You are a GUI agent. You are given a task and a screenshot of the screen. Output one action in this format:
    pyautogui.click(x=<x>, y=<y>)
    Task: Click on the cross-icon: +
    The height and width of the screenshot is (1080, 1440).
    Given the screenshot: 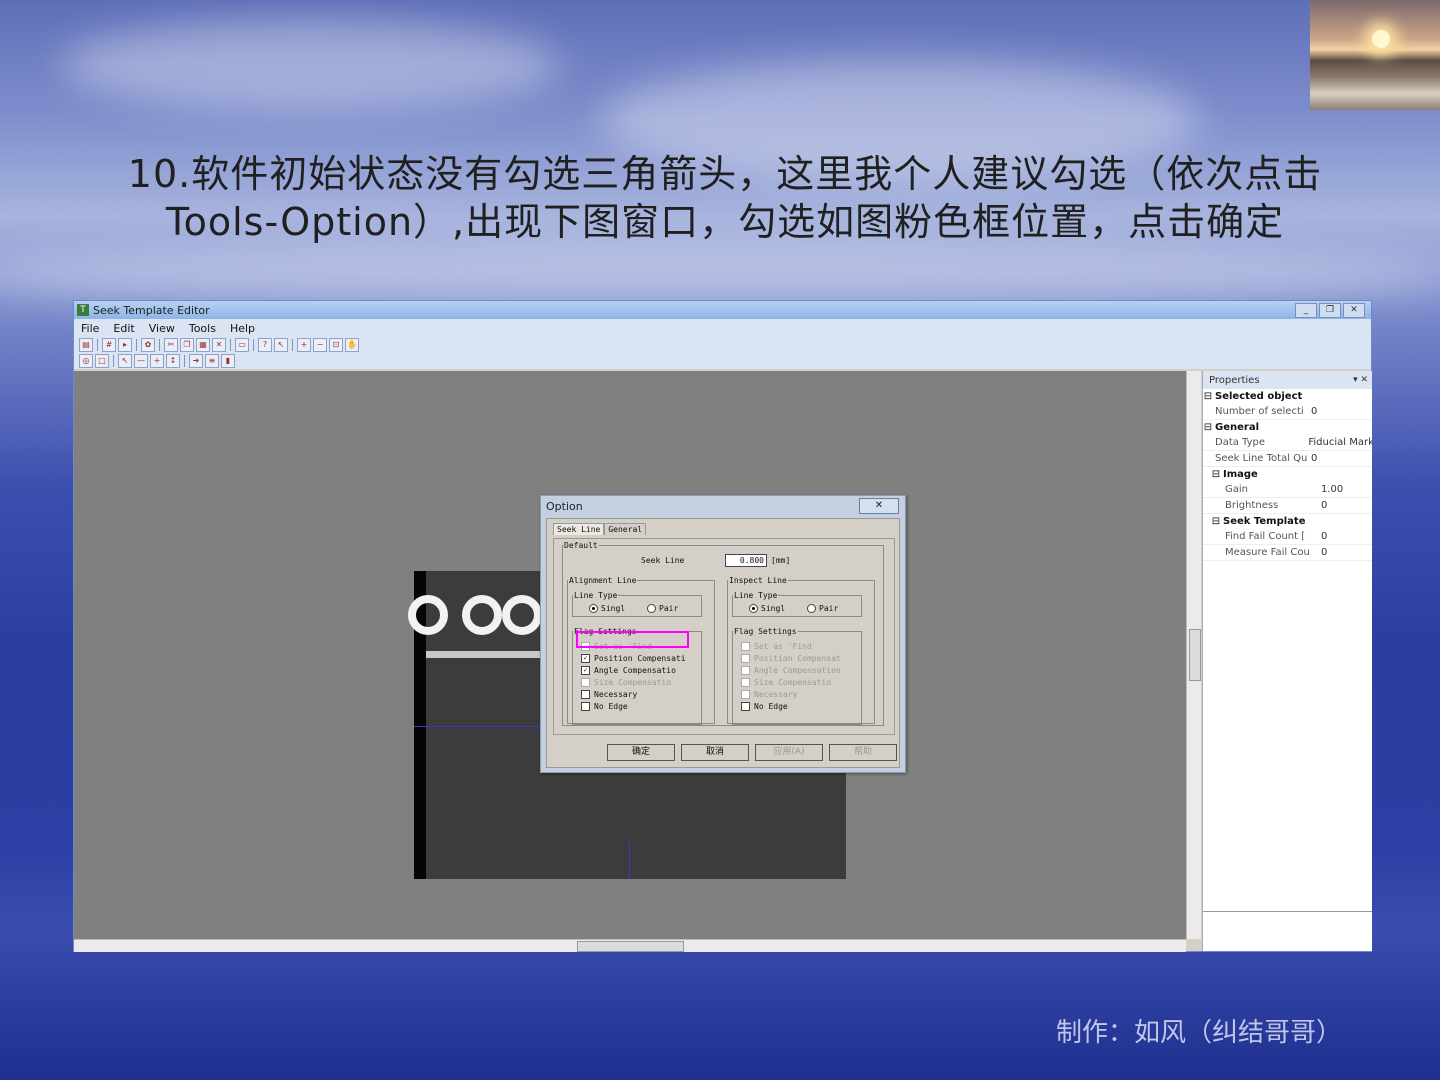 What is the action you would take?
    pyautogui.click(x=157, y=361)
    